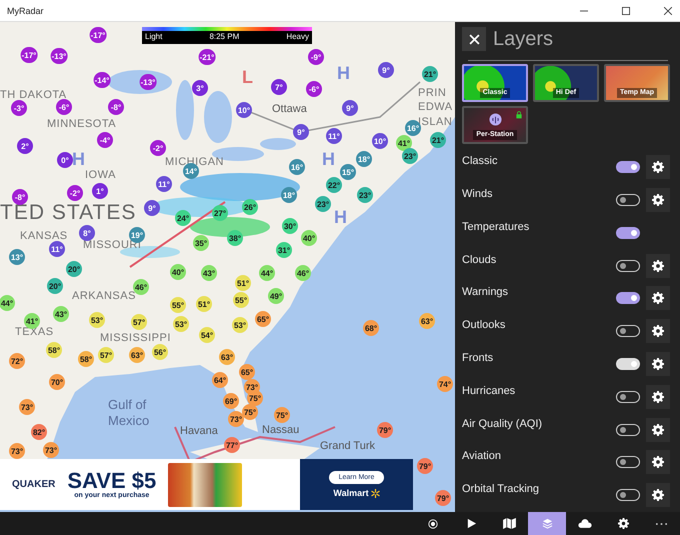 Image resolution: width=680 pixels, height=535 pixels. What do you see at coordinates (81, 124) in the screenshot?
I see `region-label: MINNESOTA` at bounding box center [81, 124].